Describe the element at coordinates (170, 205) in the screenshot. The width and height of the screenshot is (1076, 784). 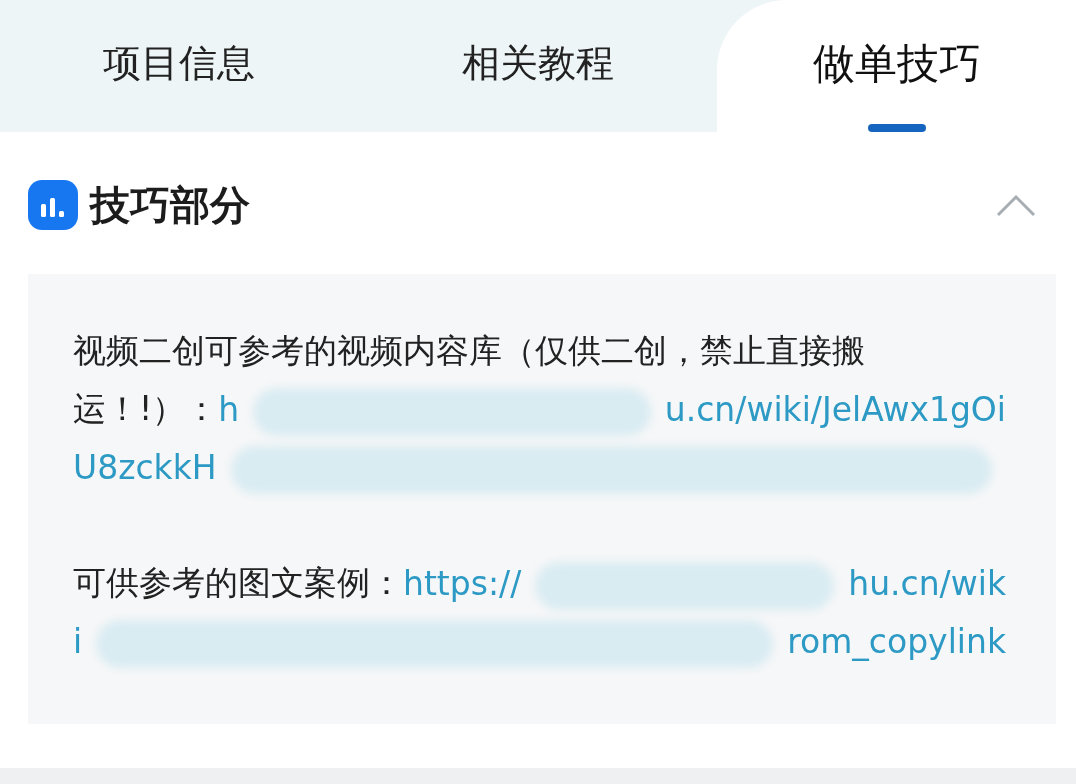
I see `section-title: 技巧部分` at that location.